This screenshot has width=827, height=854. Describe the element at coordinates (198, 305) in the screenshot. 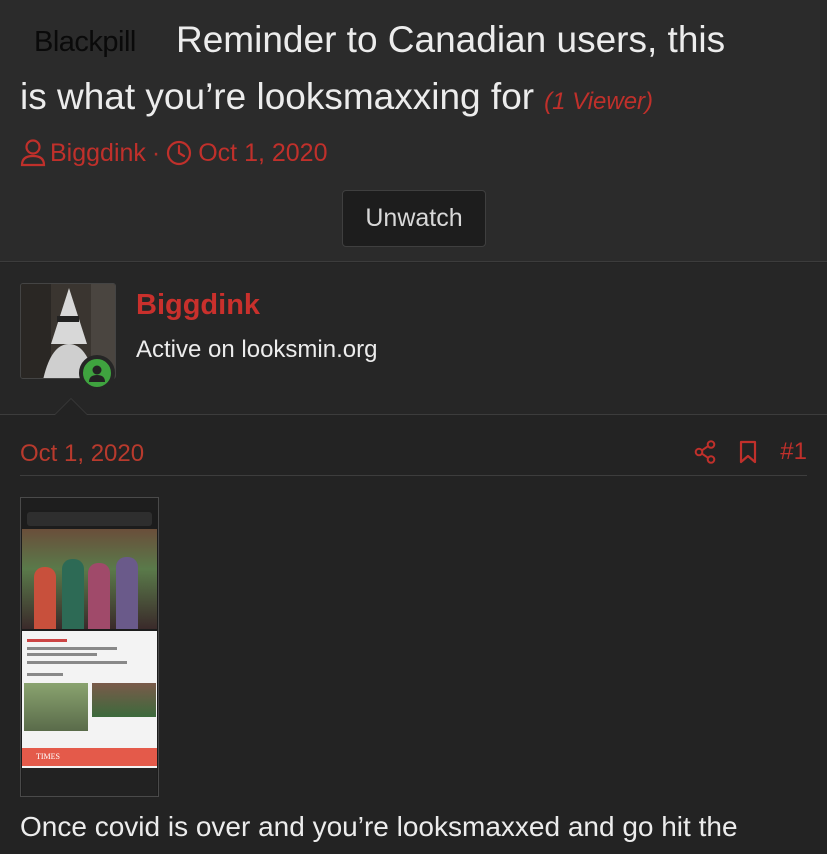

I see `post-username-link: Biggdink` at that location.